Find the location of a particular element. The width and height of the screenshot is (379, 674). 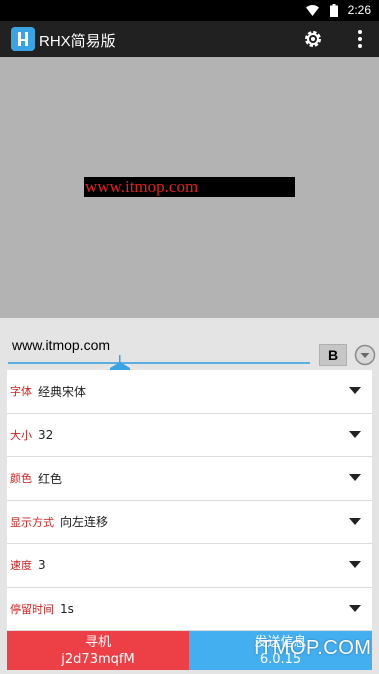

chevron-down-circle-icon is located at coordinates (365, 355).